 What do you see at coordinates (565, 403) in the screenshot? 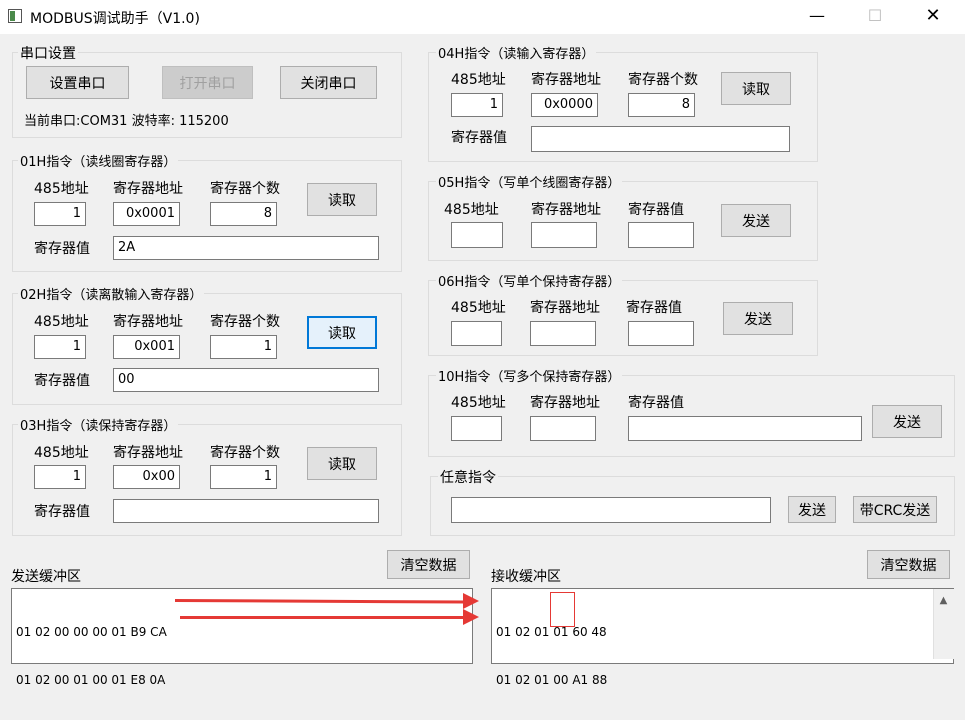
I see `cmd10-regaddr-label: 寄存器地址` at bounding box center [565, 403].